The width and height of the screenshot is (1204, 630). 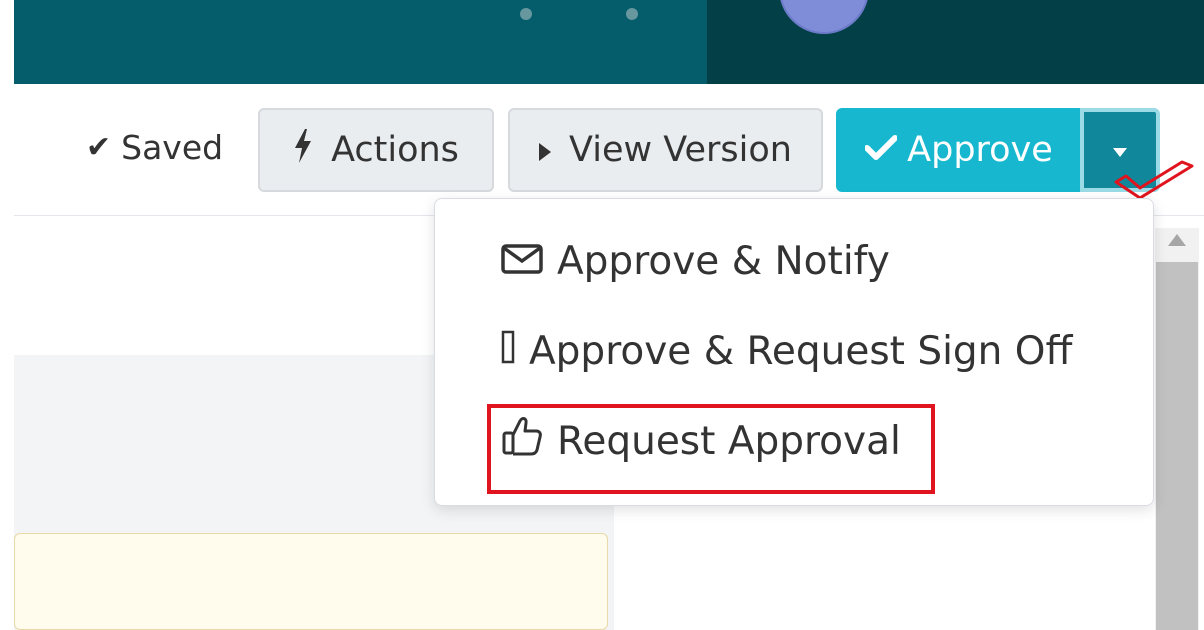 What do you see at coordinates (1177, 446) in the screenshot?
I see `scrollbar-thumb` at bounding box center [1177, 446].